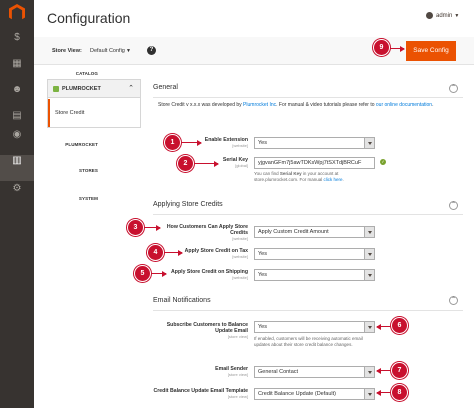  Describe the element at coordinates (17, 37) in the screenshot. I see `dollar-icon: $` at that location.